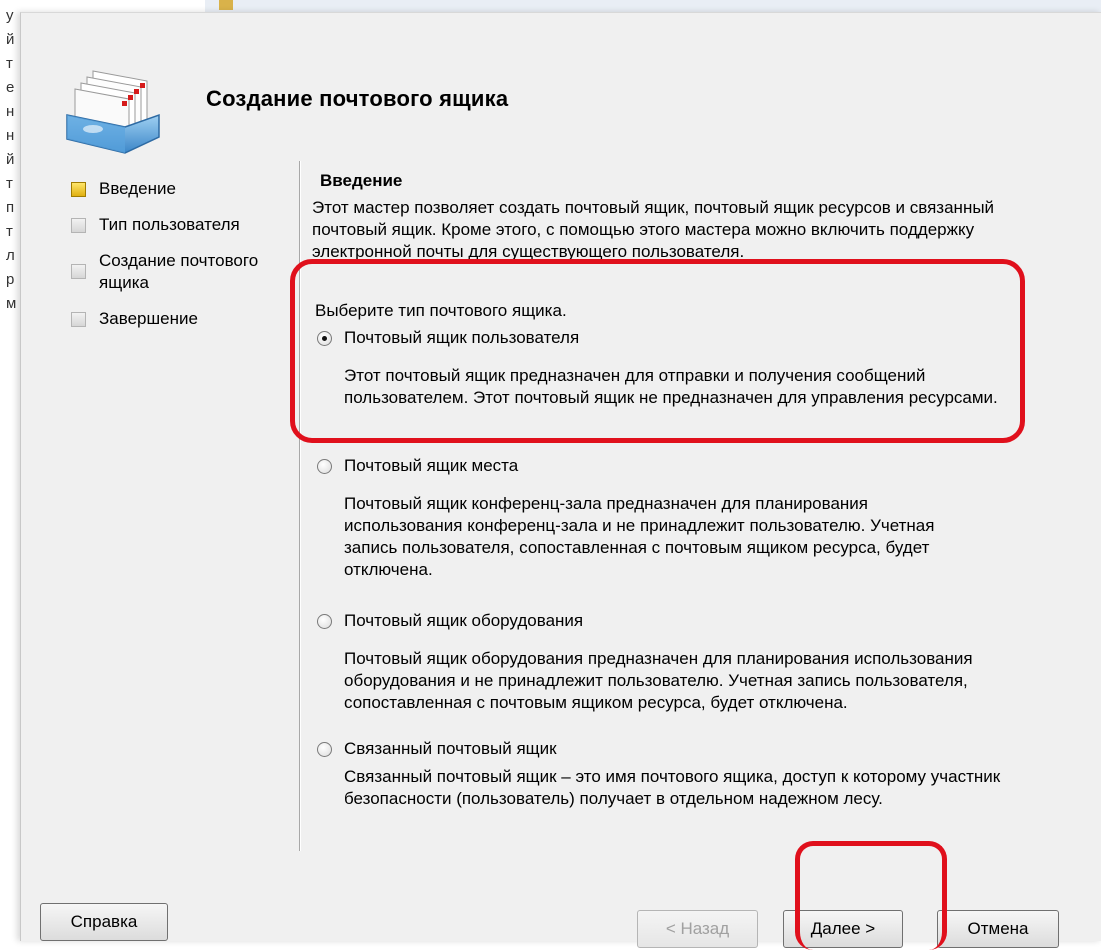 This screenshot has width=1101, height=950. Describe the element at coordinates (357, 98) in the screenshot. I see `wizard-title: Создание почтового ящика` at that location.